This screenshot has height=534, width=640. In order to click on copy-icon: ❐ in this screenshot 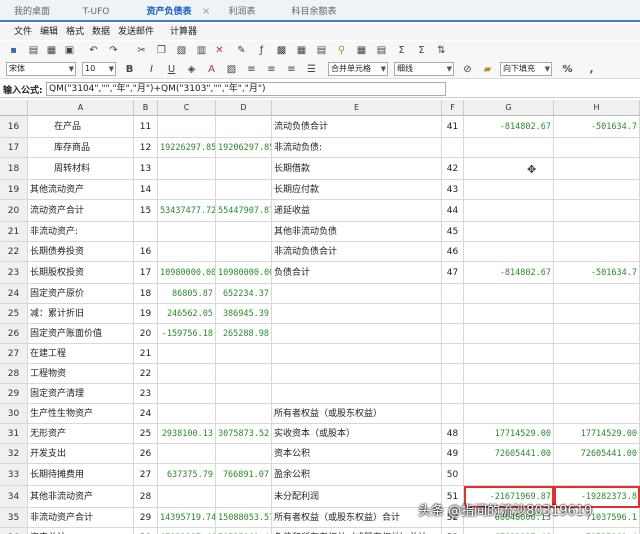, I will do `click(161, 50)`.